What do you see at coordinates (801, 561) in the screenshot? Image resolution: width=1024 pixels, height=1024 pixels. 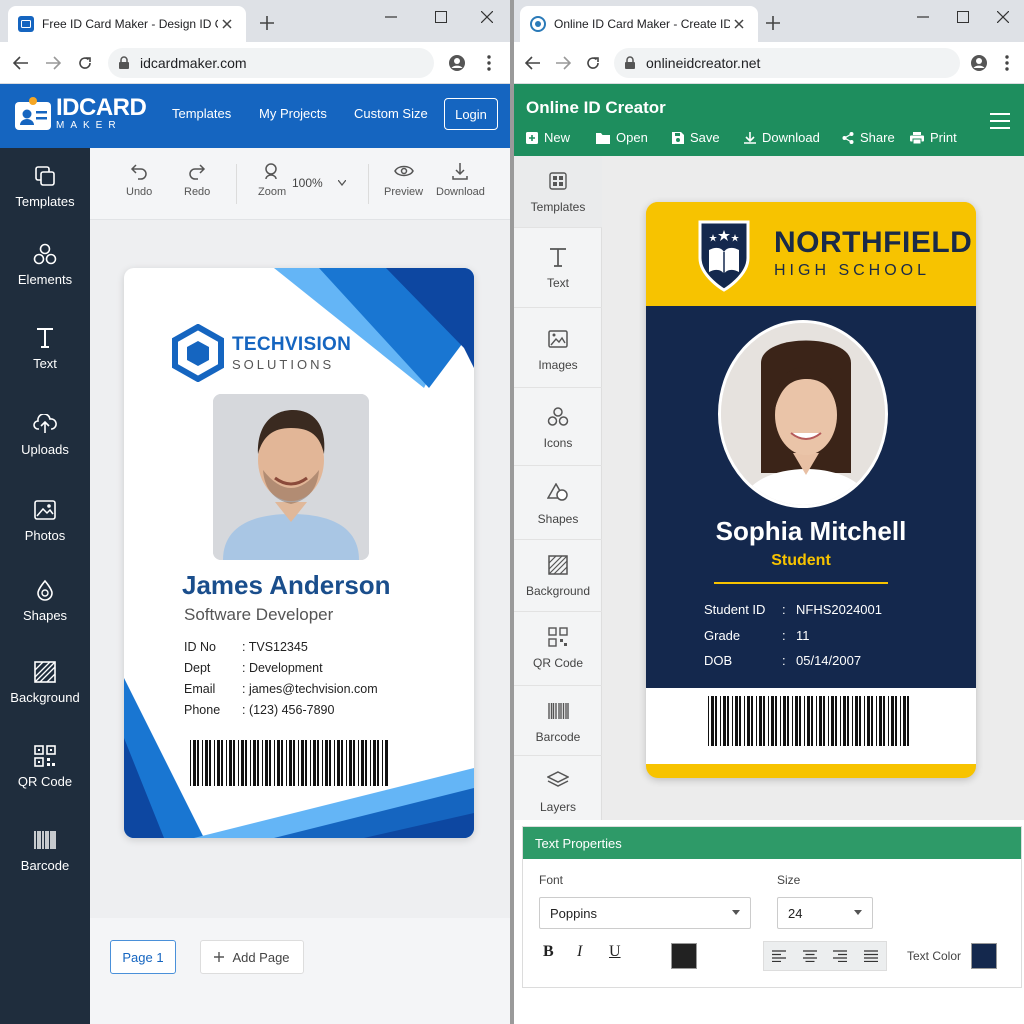 I see `student-role: Student` at bounding box center [801, 561].